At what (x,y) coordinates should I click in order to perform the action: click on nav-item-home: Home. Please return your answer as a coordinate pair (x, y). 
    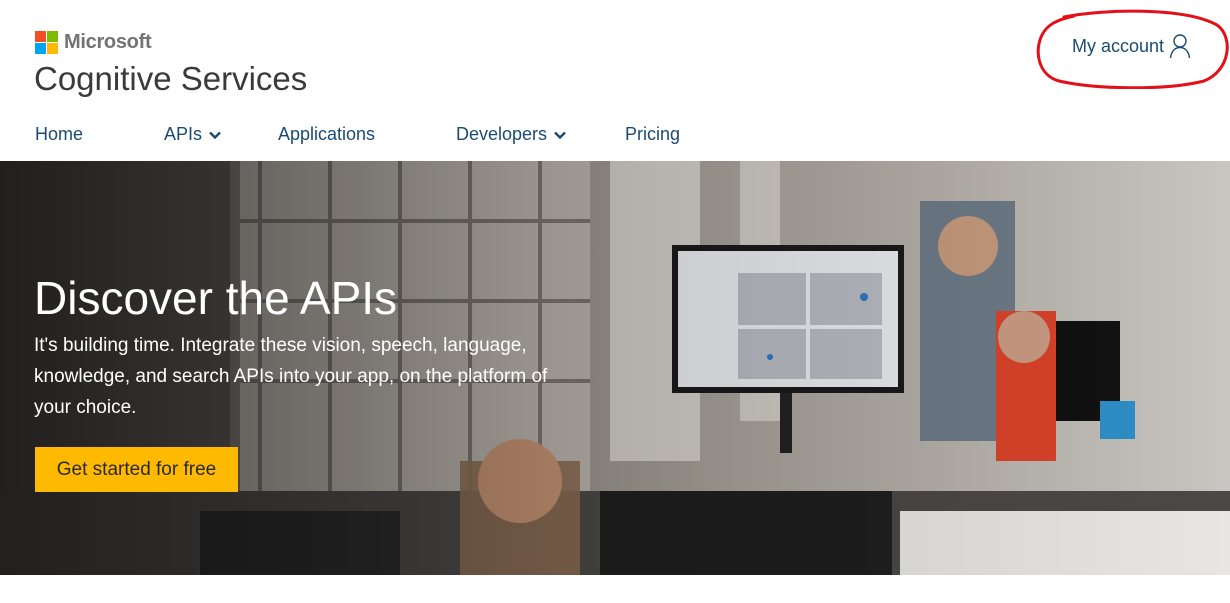
    Looking at the image, I should click on (59, 134).